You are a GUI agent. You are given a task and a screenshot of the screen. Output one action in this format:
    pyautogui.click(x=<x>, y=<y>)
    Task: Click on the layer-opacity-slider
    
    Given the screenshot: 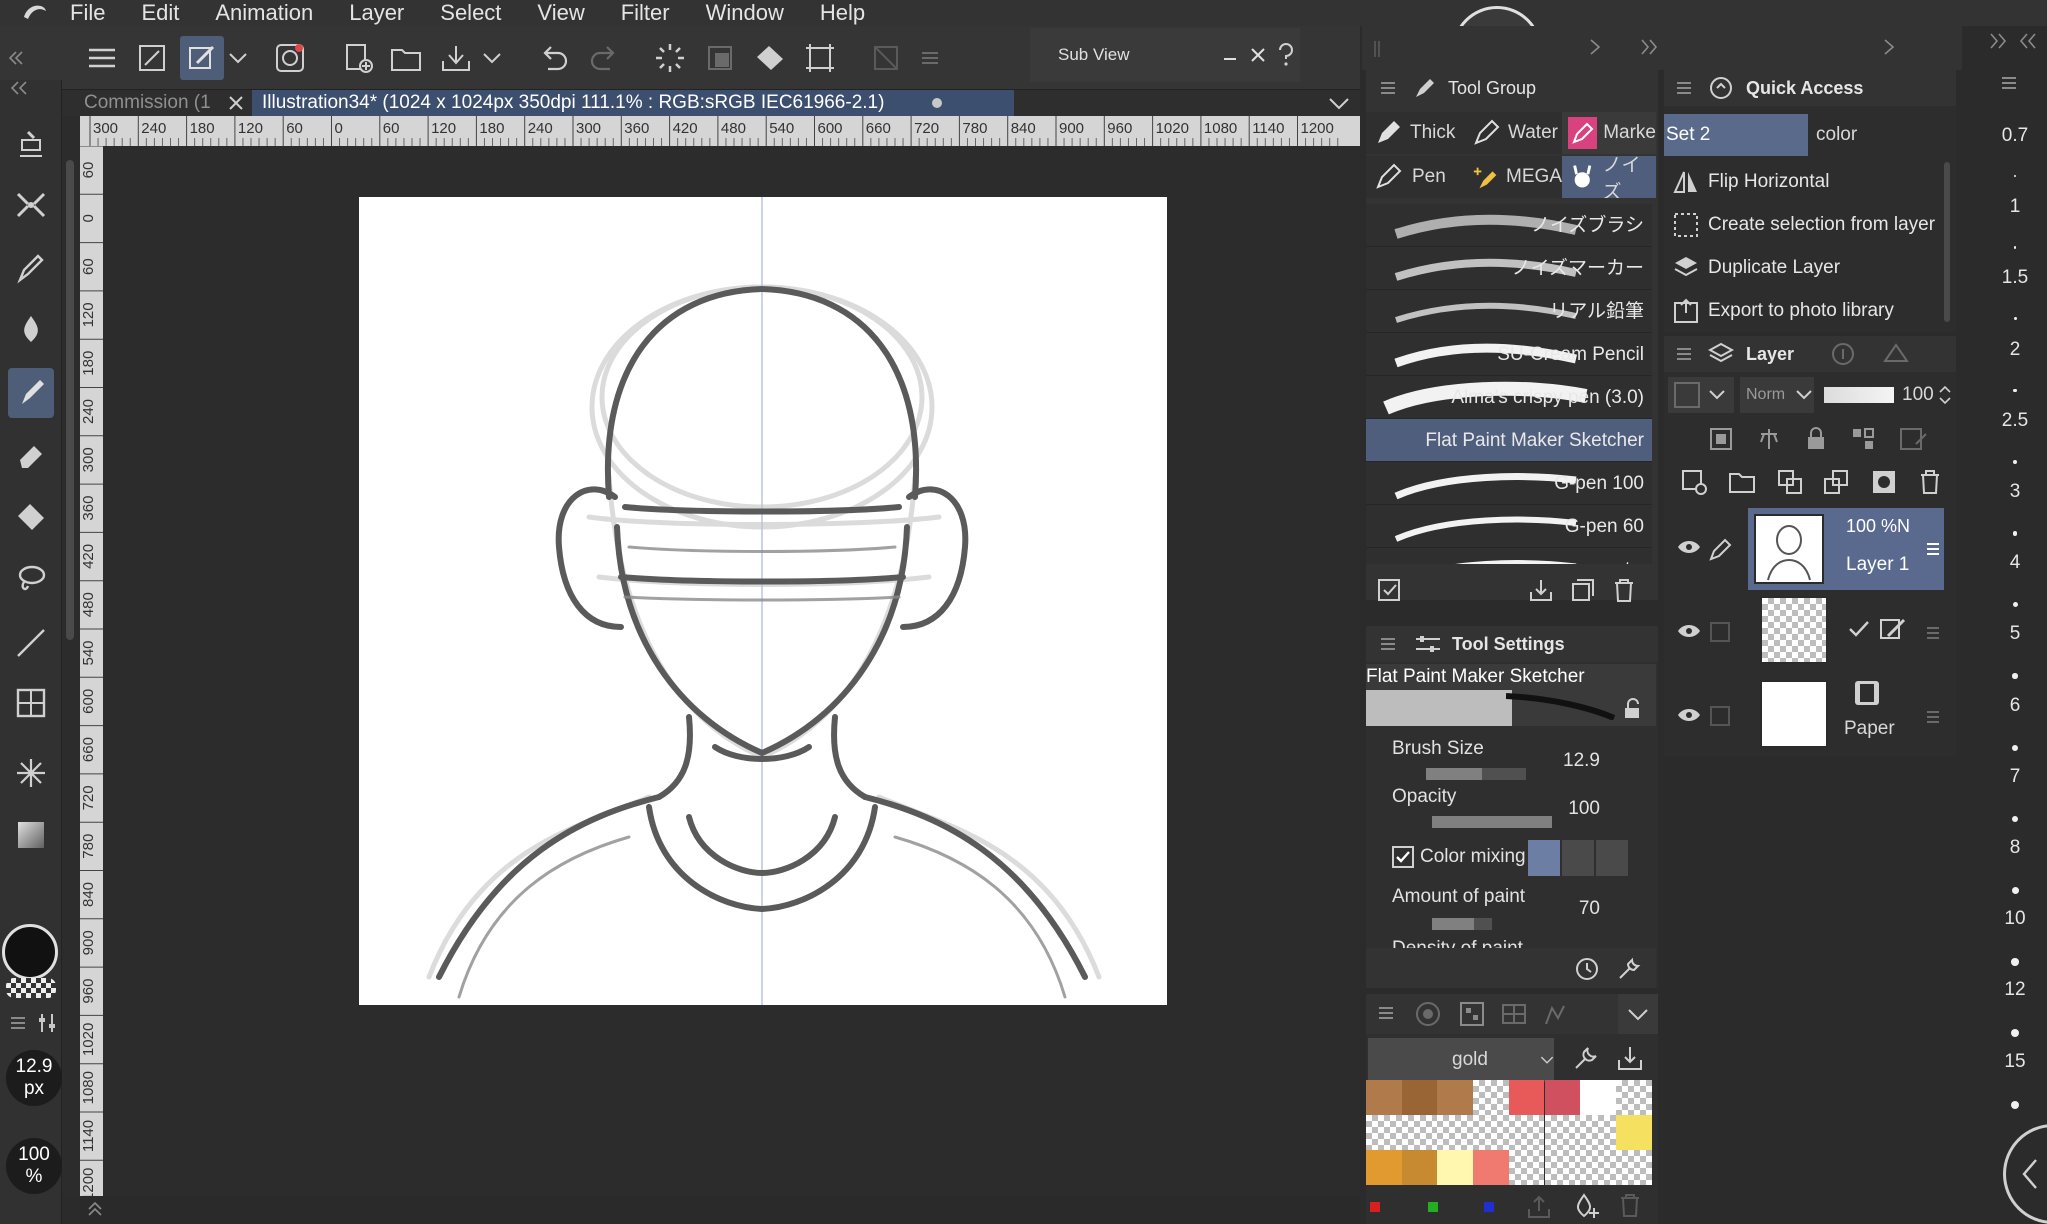 What is the action you would take?
    pyautogui.click(x=1859, y=395)
    